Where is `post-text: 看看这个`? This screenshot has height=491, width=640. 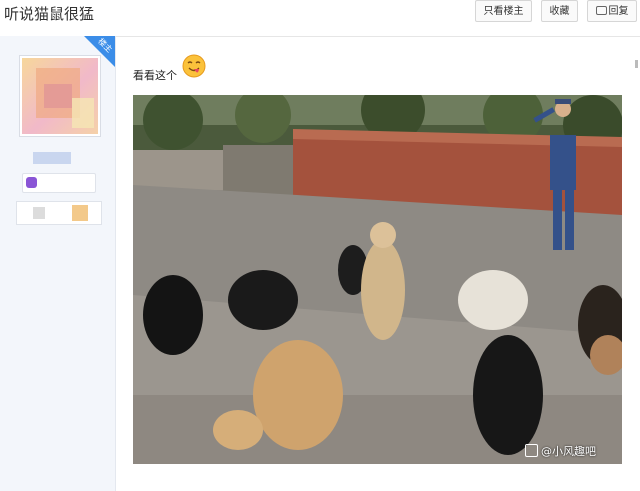 post-text: 看看这个 is located at coordinates (155, 75).